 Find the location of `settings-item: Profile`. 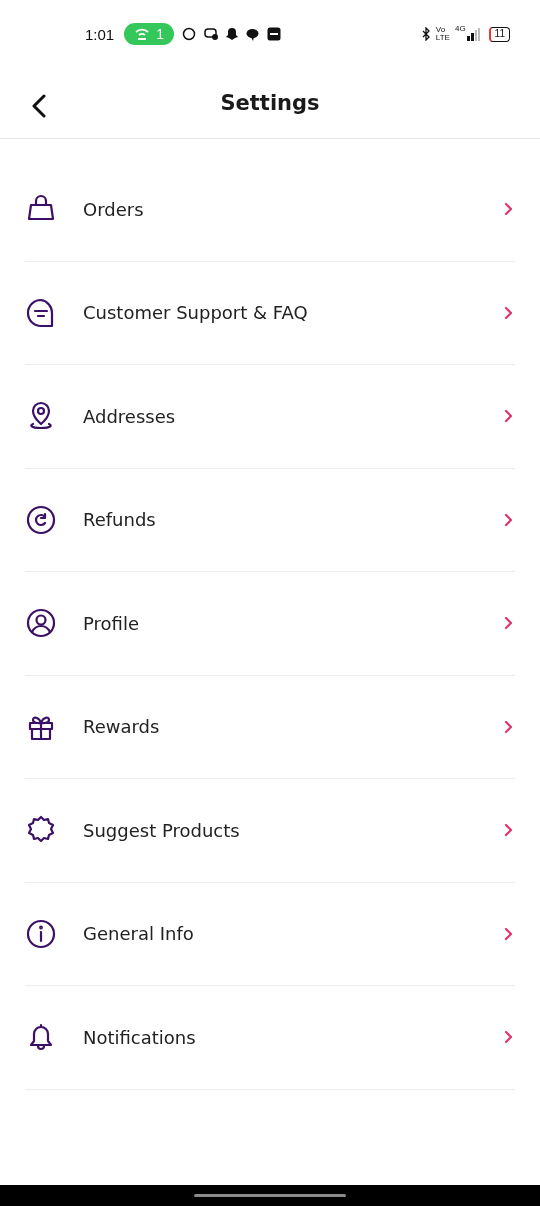

settings-item: Profile is located at coordinates (270, 624).